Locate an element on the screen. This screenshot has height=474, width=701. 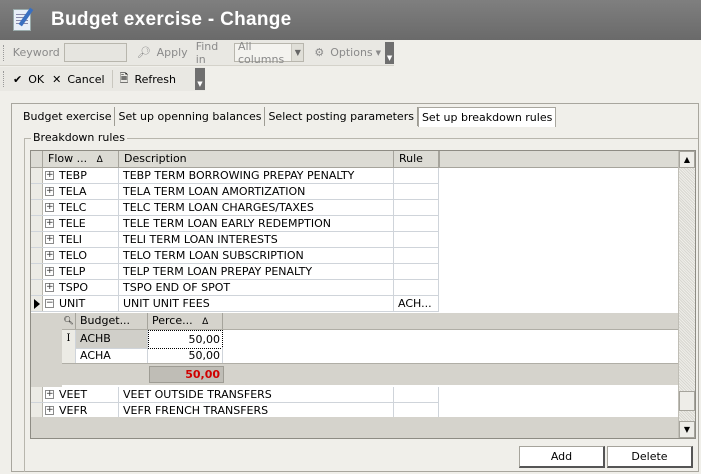
table-row: + TELE TELE TERM LOAN EARLY REDEMPTION is located at coordinates (235, 224).